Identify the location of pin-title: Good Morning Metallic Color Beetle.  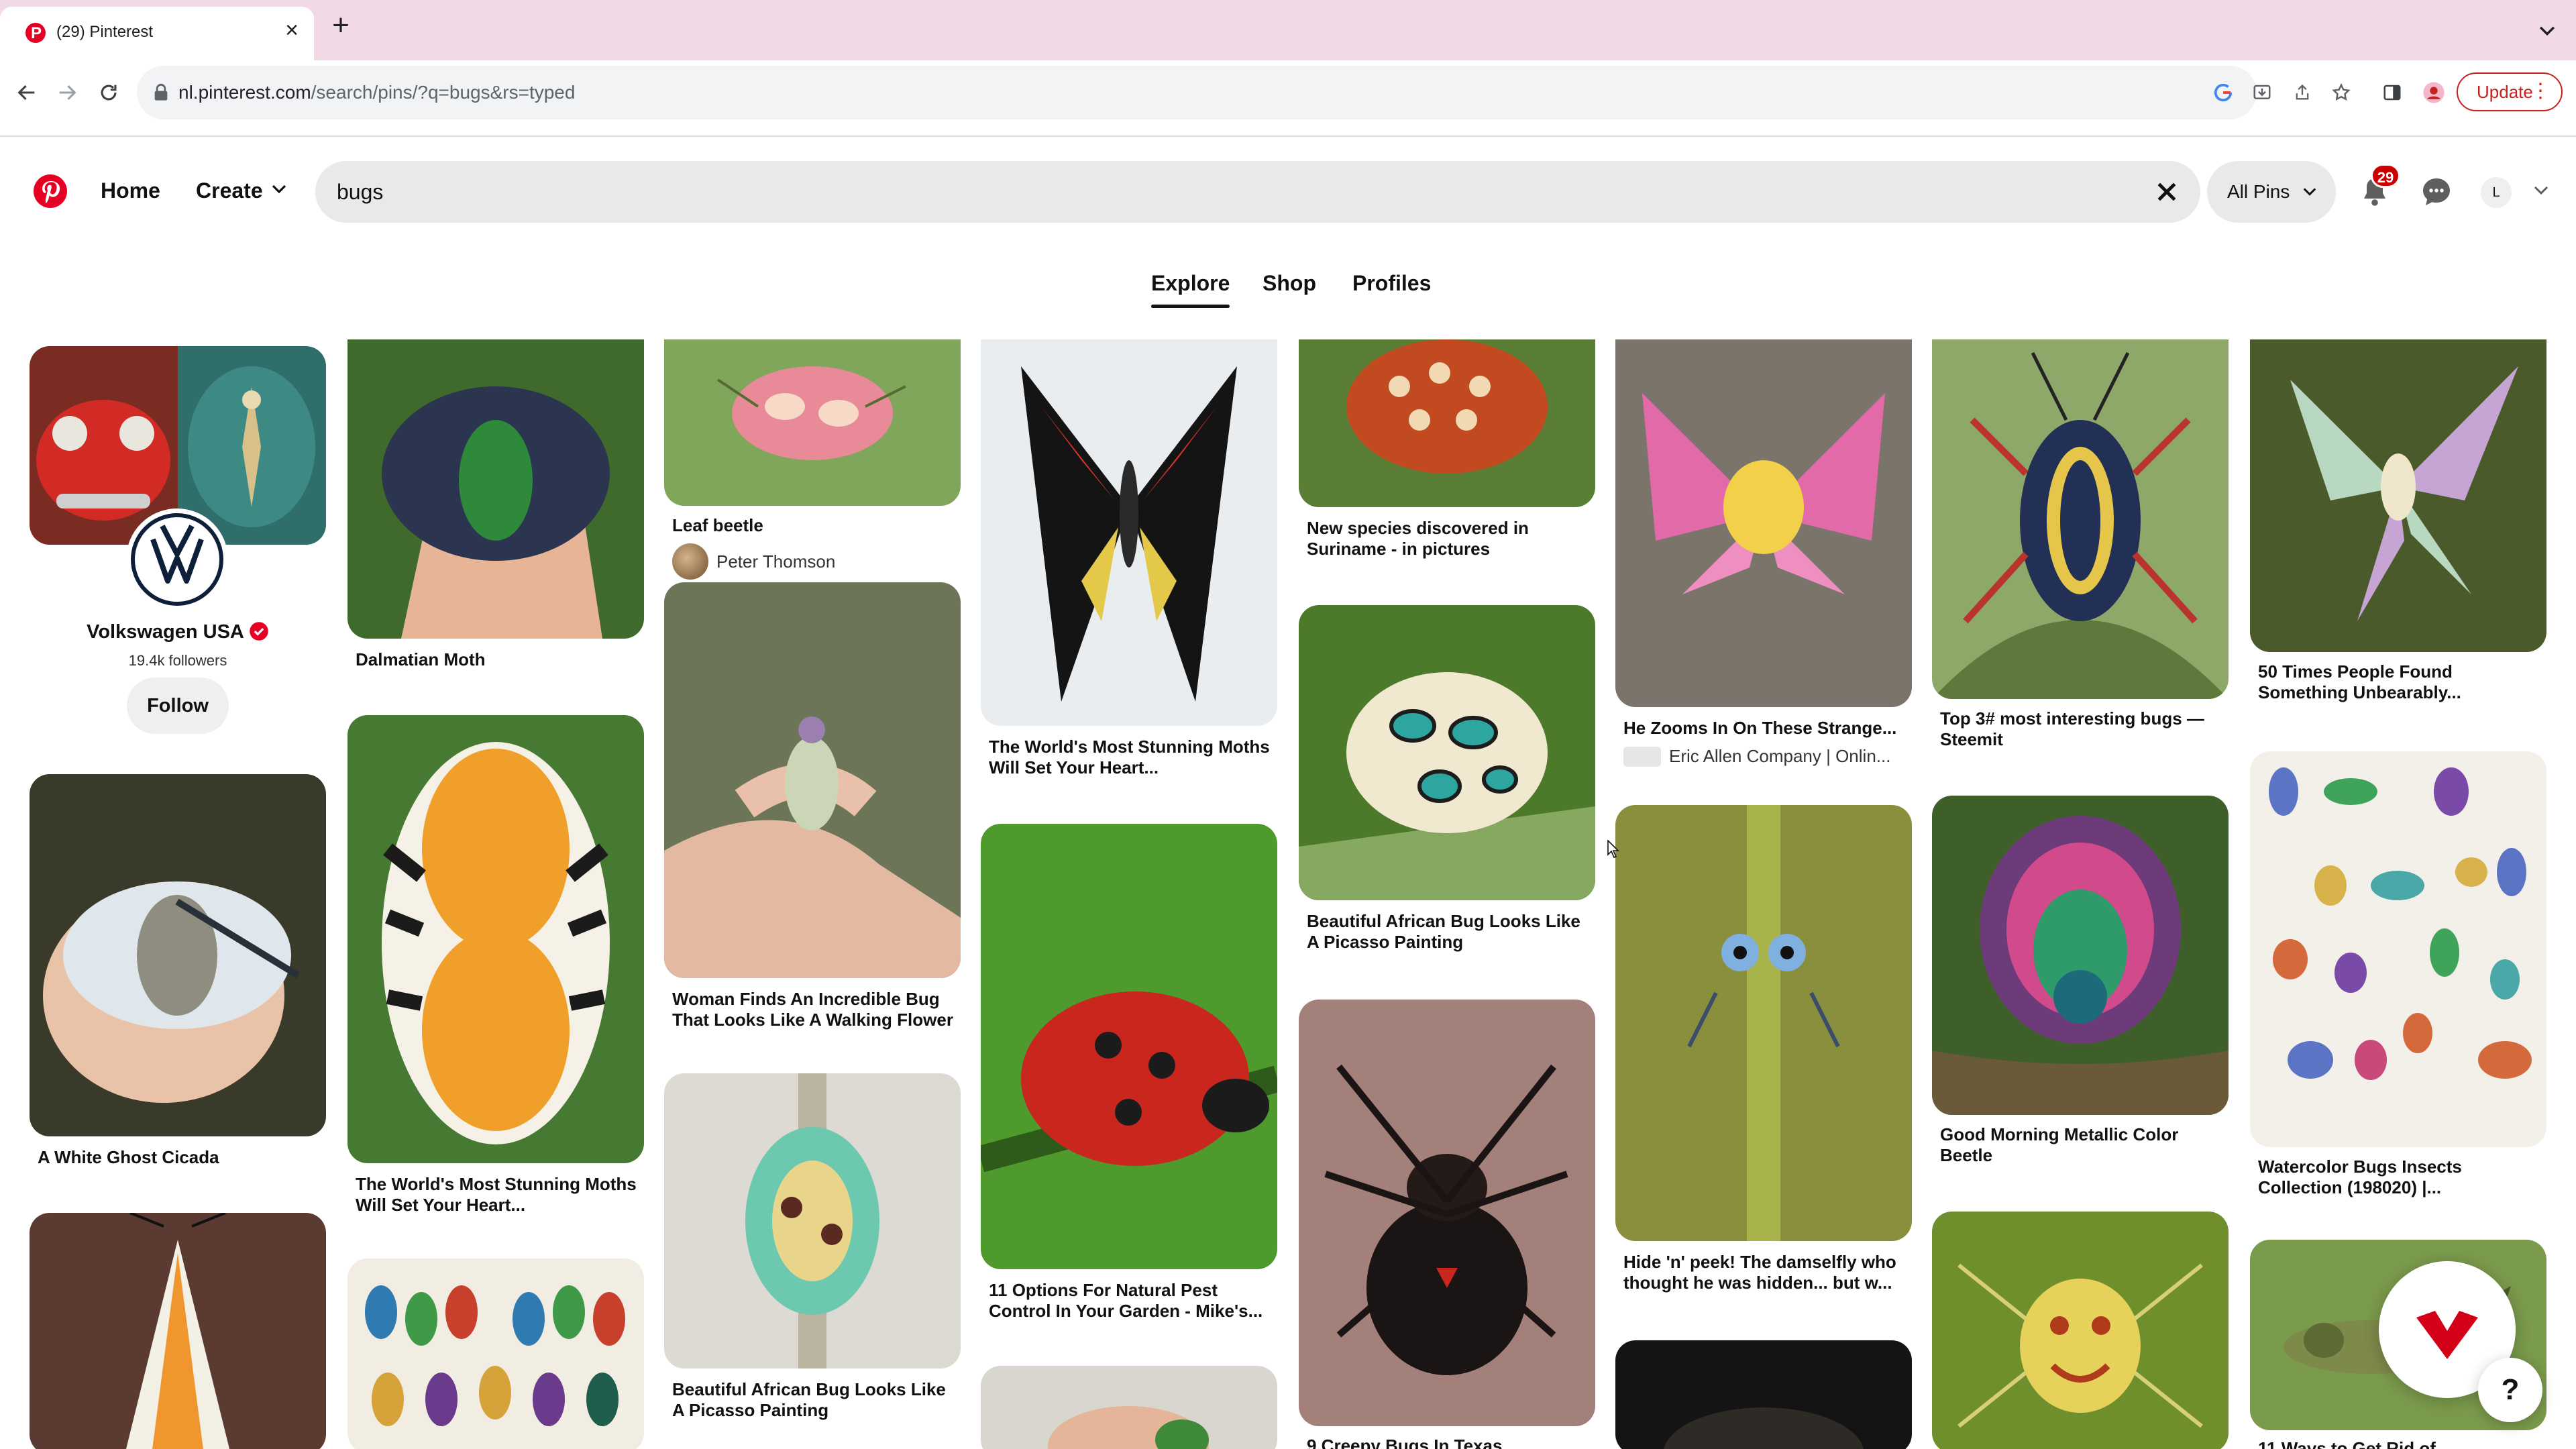
(2081, 1145).